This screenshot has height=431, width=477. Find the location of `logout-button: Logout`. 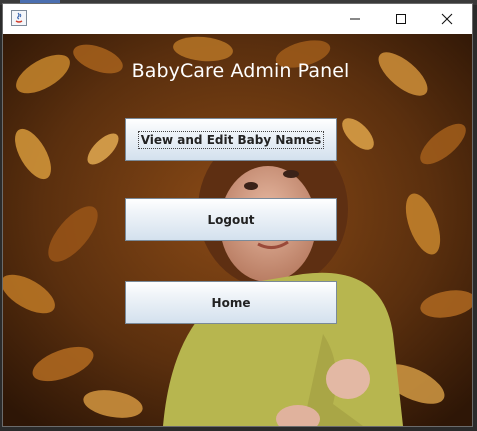

logout-button: Logout is located at coordinates (231, 219).